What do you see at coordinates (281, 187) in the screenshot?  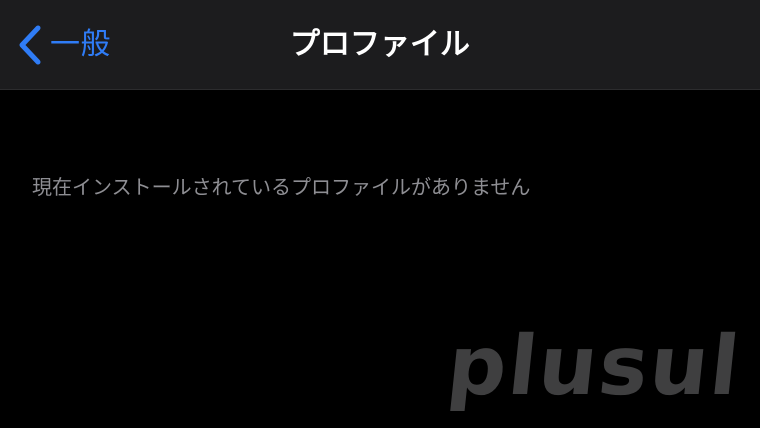 I see `empty-state-message: 現在インストールされているプロファイルがありません` at bounding box center [281, 187].